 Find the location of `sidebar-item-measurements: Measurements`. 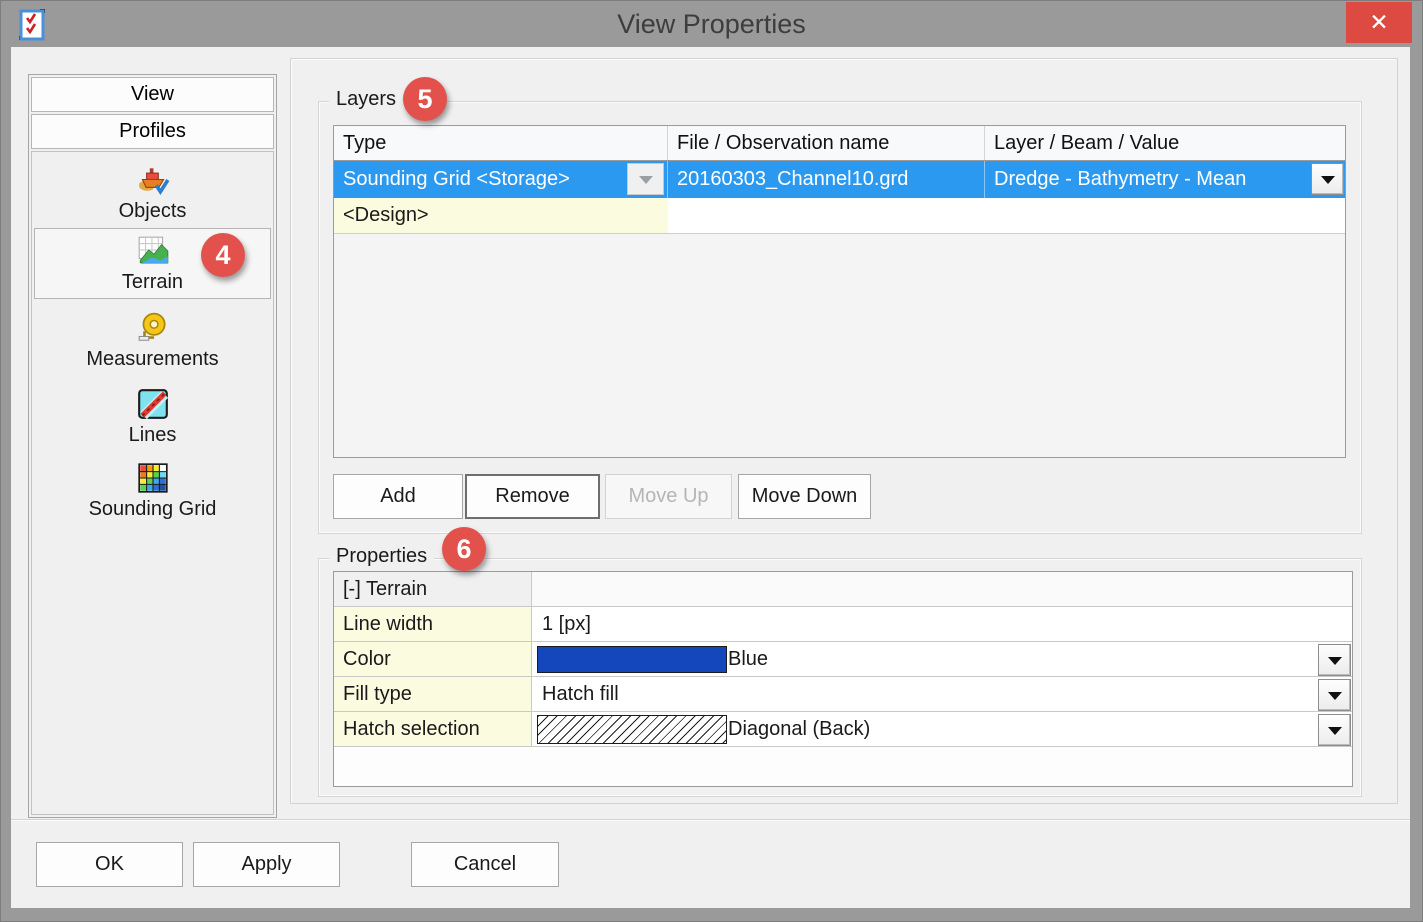

sidebar-item-measurements: Measurements is located at coordinates (152, 341).